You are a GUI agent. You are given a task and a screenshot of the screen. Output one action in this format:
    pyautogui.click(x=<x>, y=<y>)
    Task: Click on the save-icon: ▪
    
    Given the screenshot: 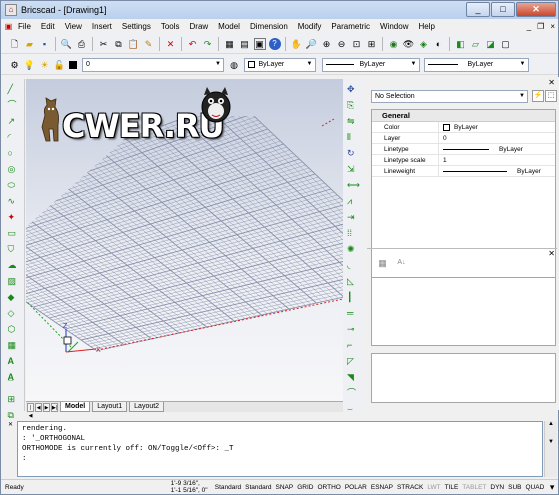 What is the action you would take?
    pyautogui.click(x=45, y=44)
    